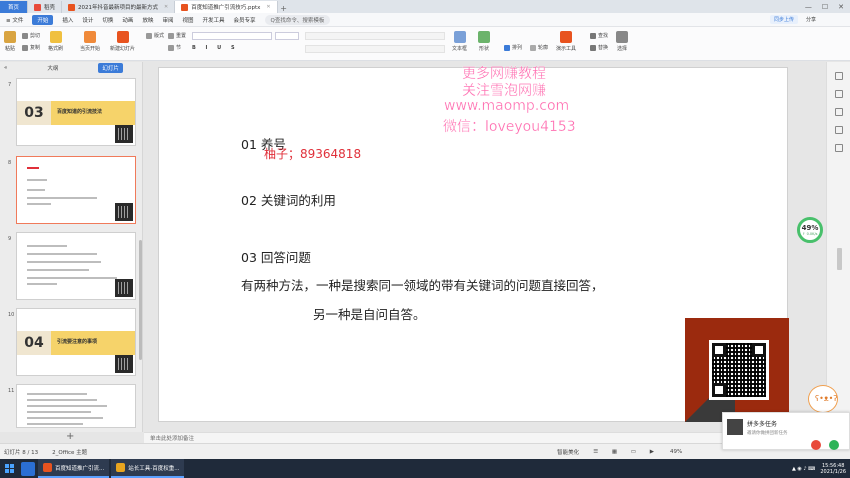 This screenshot has width=850, height=478. What do you see at coordinates (155, 35) in the screenshot?
I see `layout-button: 版式` at bounding box center [155, 35].